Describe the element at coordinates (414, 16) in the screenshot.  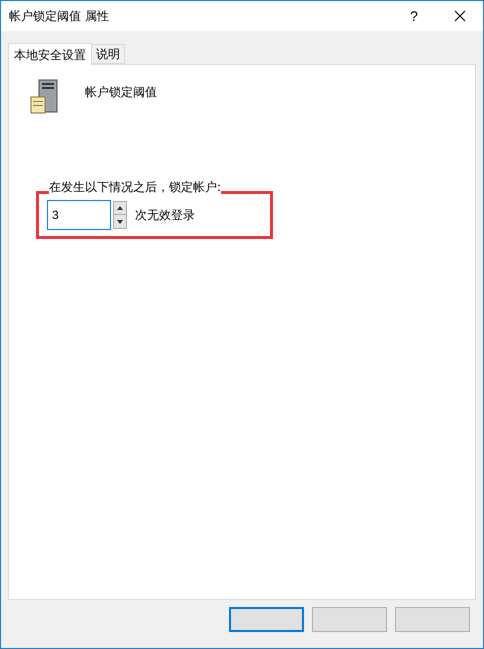
I see `help-button: ?` at that location.